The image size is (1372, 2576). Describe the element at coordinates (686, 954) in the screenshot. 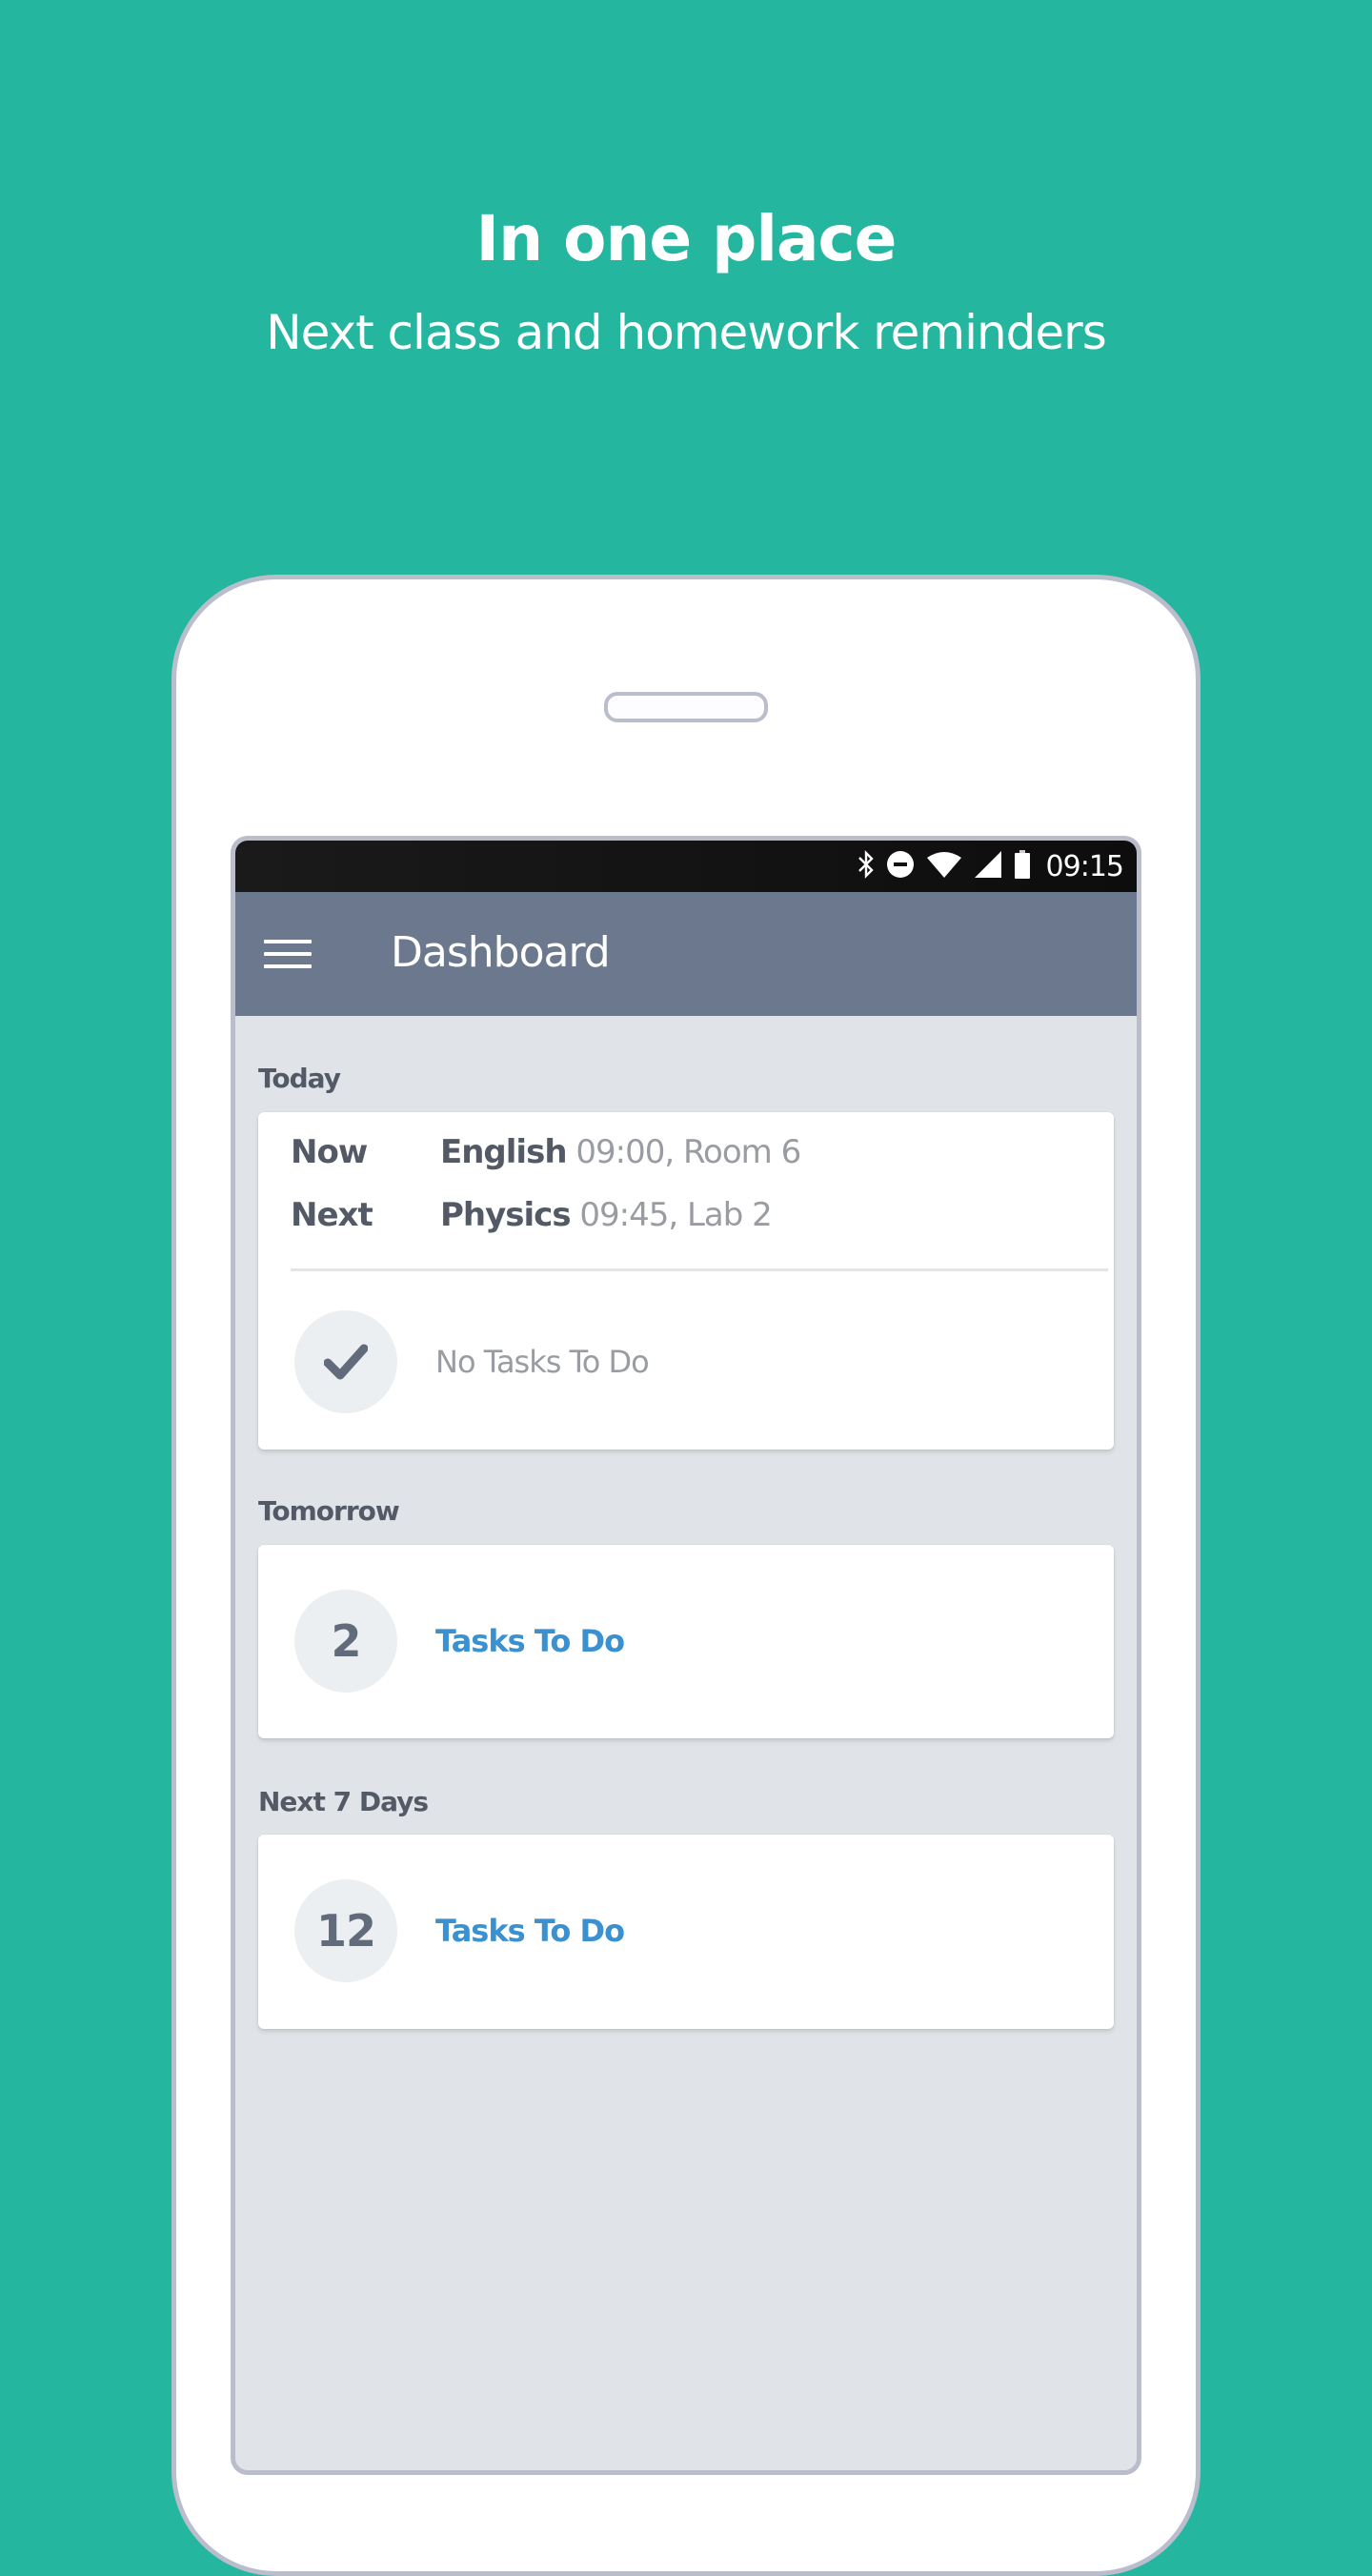

I see `app-toolbar: Dashboard` at that location.